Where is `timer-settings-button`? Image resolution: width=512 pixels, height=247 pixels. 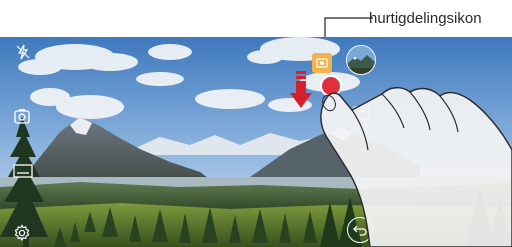
timer-settings-button is located at coordinates (22, 117).